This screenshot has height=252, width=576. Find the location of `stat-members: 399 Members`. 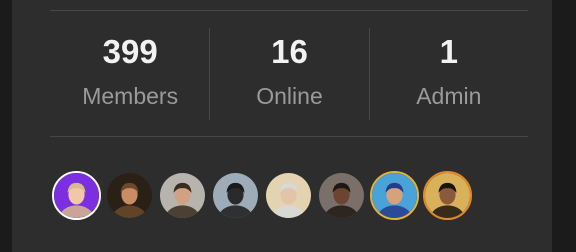

stat-members: 399 Members is located at coordinates (130, 74).